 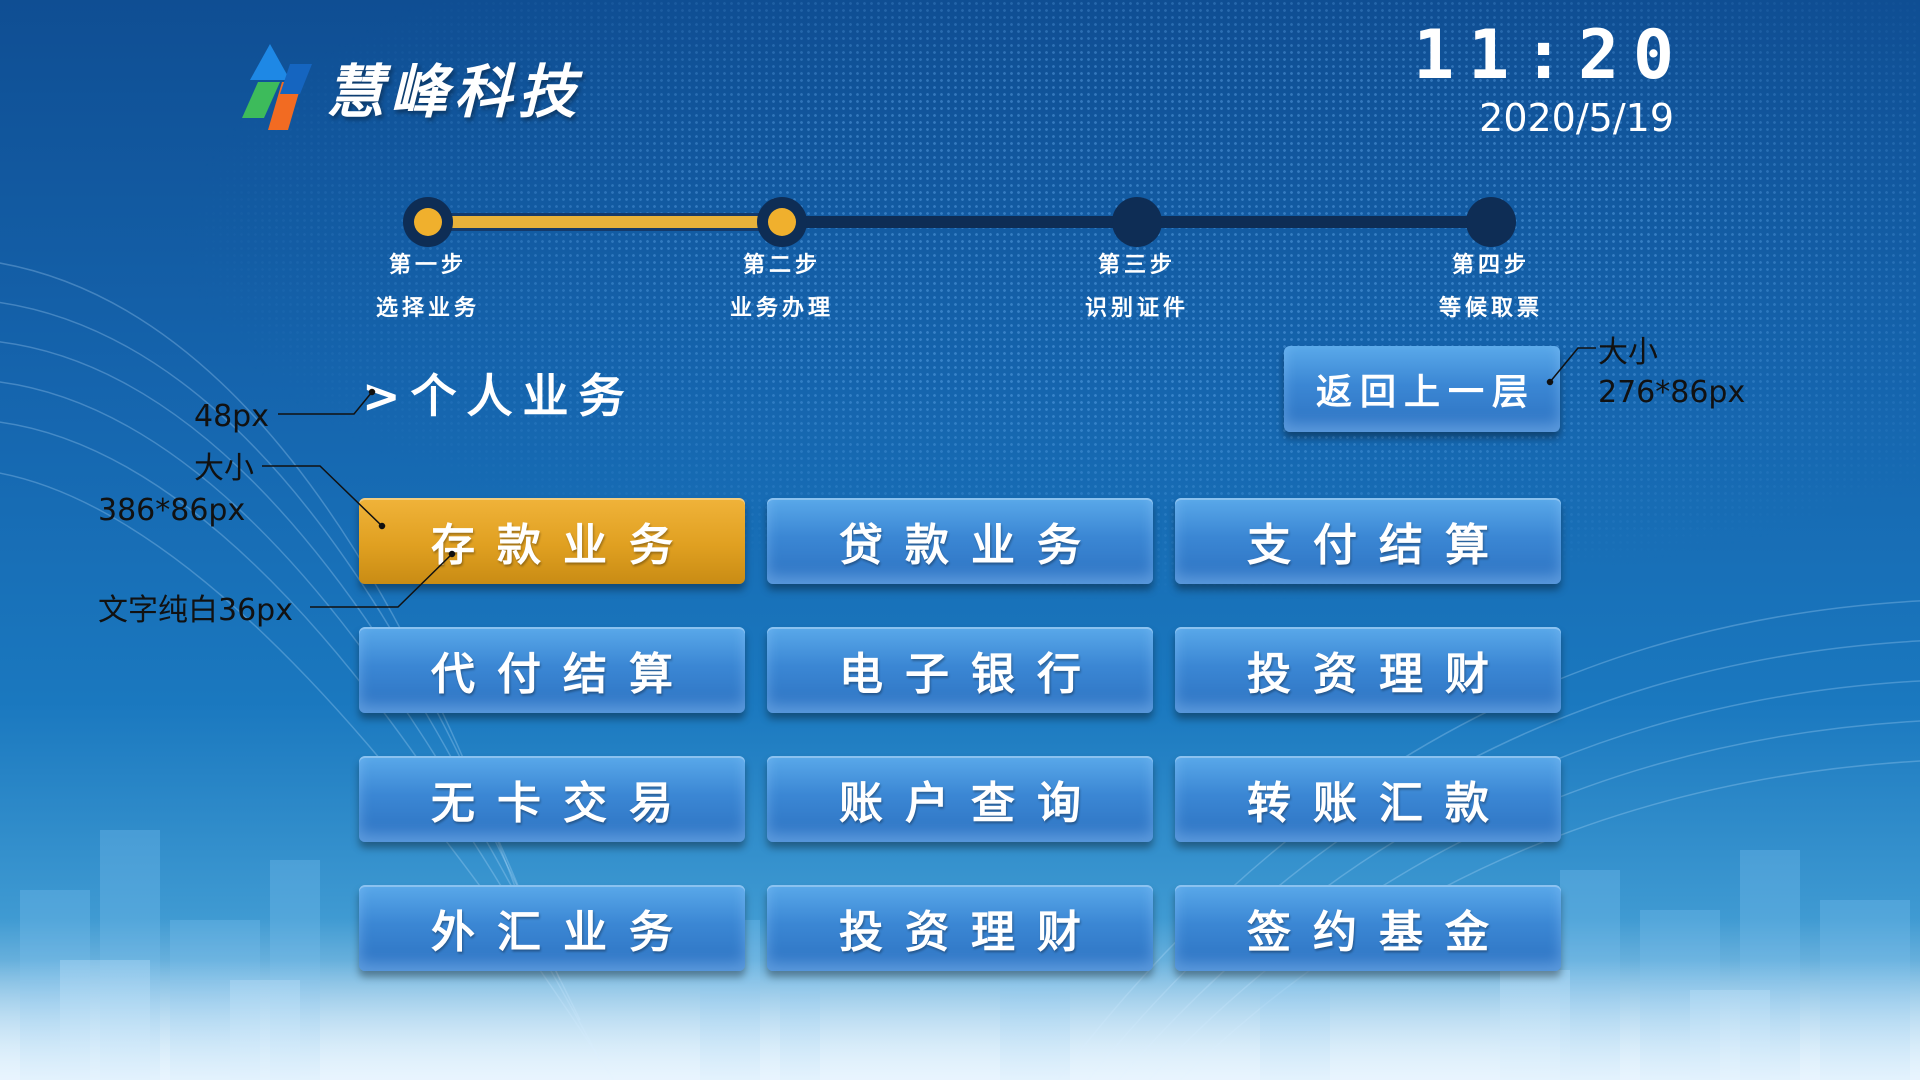 I want to click on step-title: 业务办理, so click(x=781, y=308).